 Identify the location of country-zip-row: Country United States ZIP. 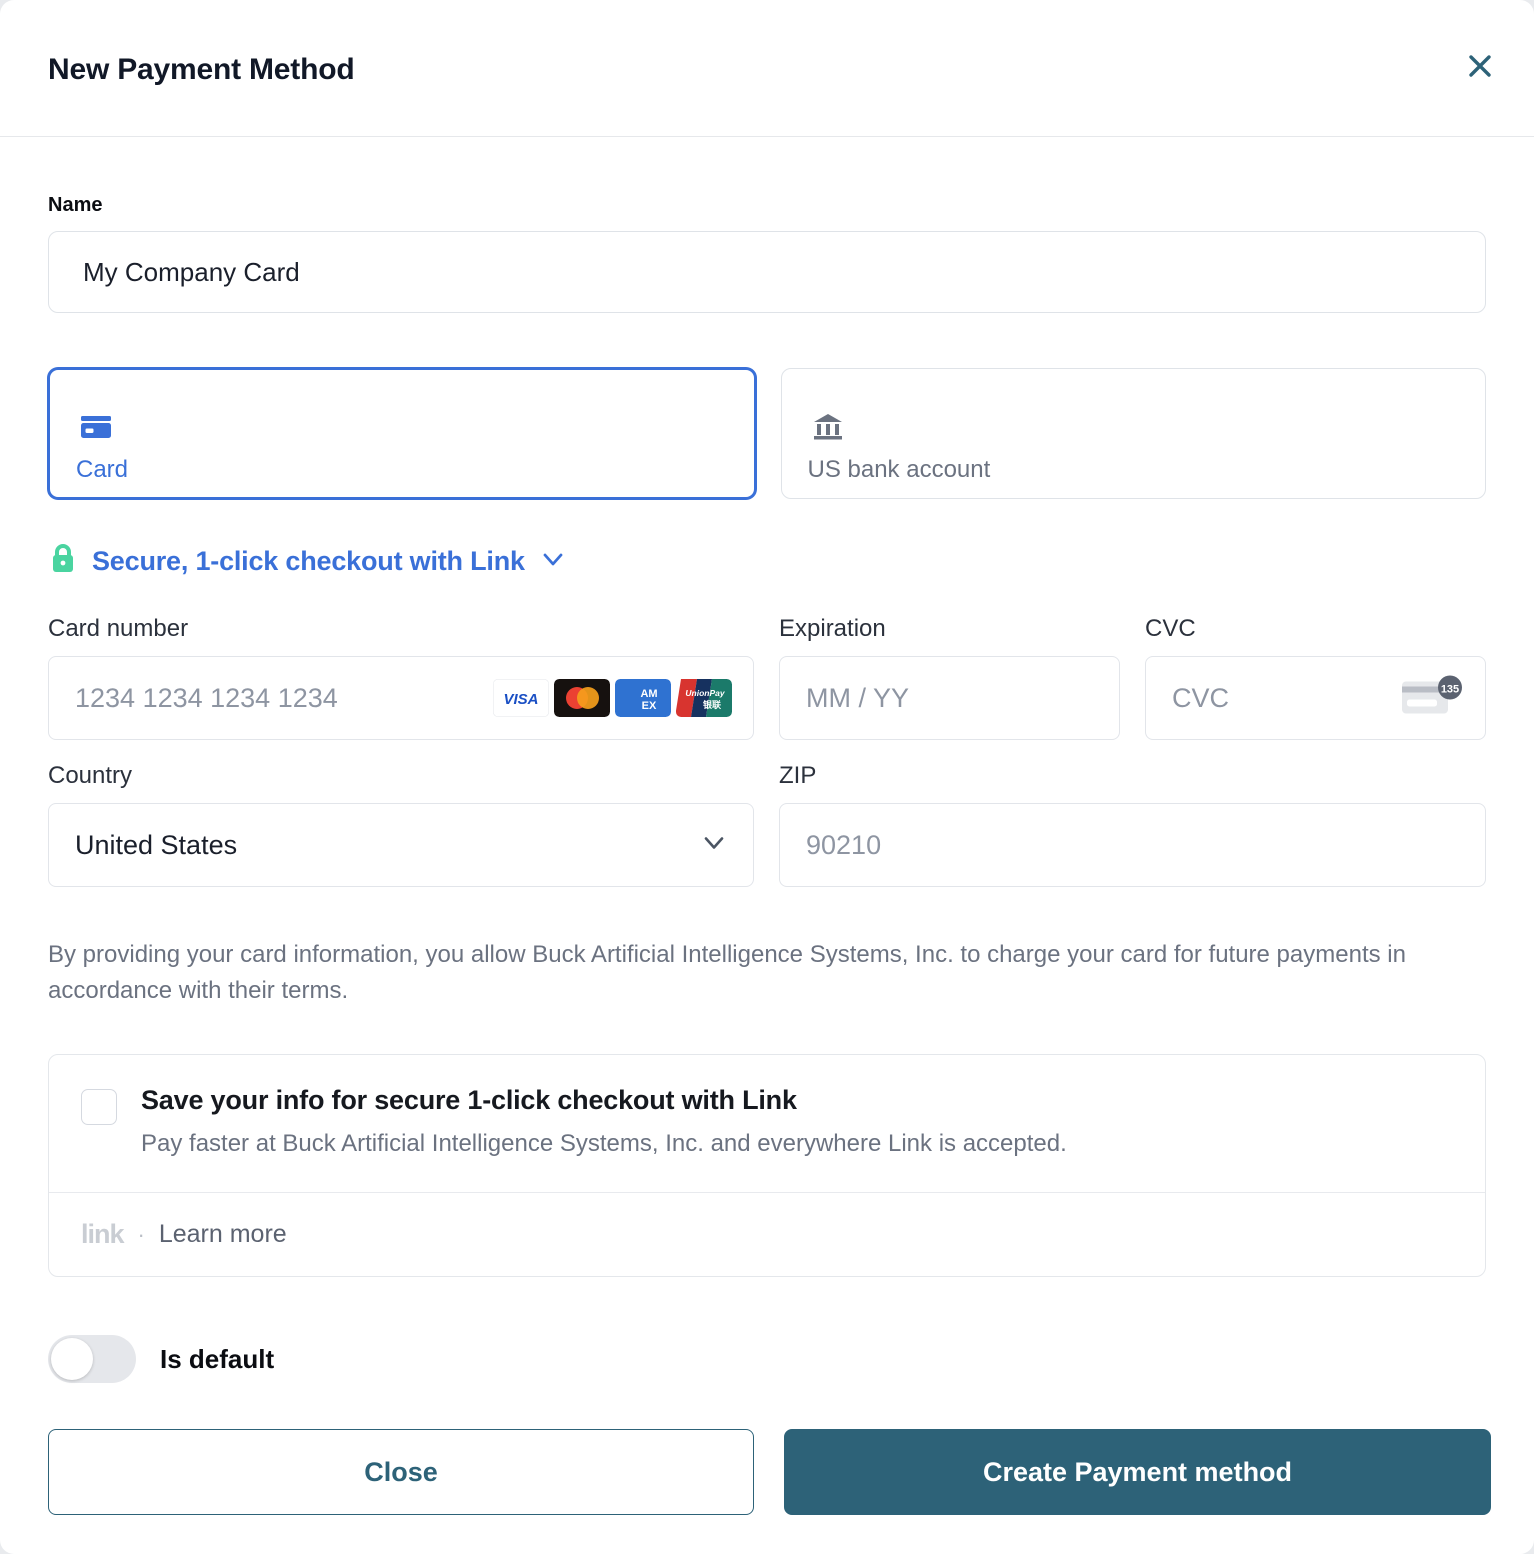
(767, 824).